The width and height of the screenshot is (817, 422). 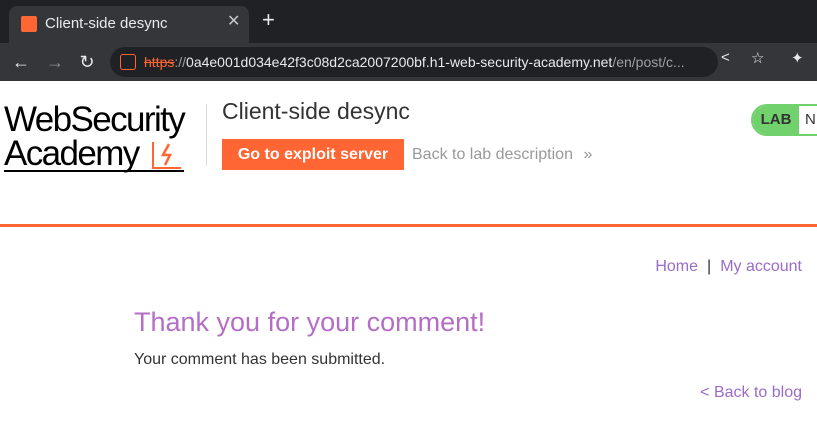 I want to click on header-divider, so click(x=408, y=225).